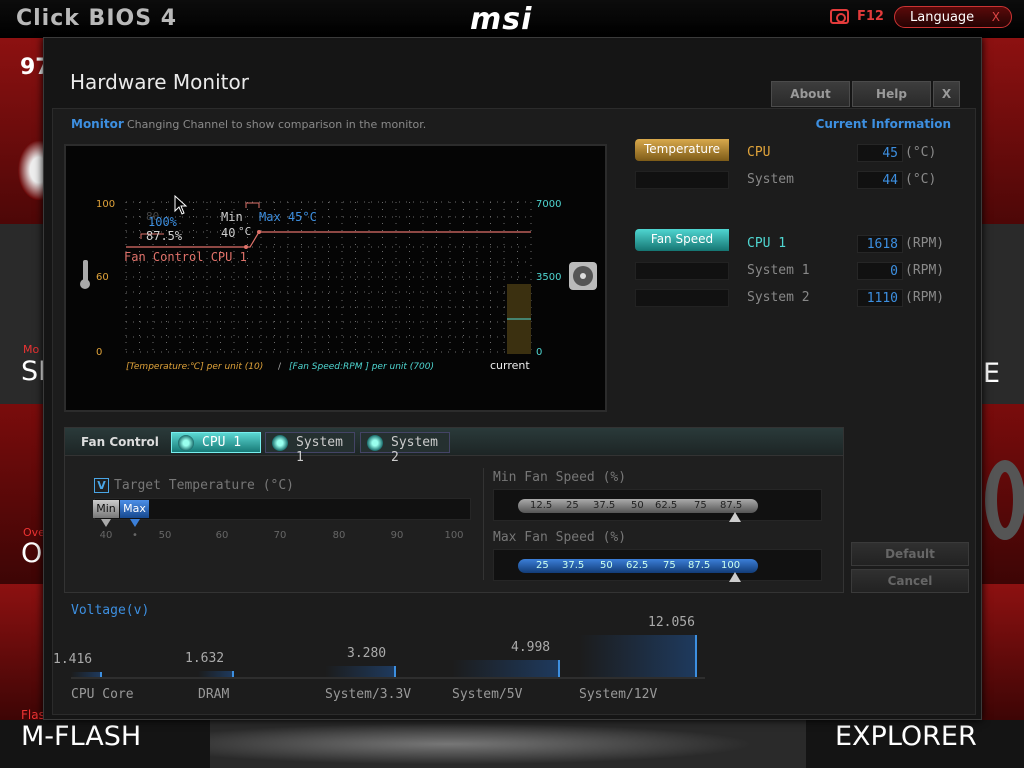 The width and height of the screenshot is (1024, 768). I want to click on tab-system2: System 2, so click(405, 448).